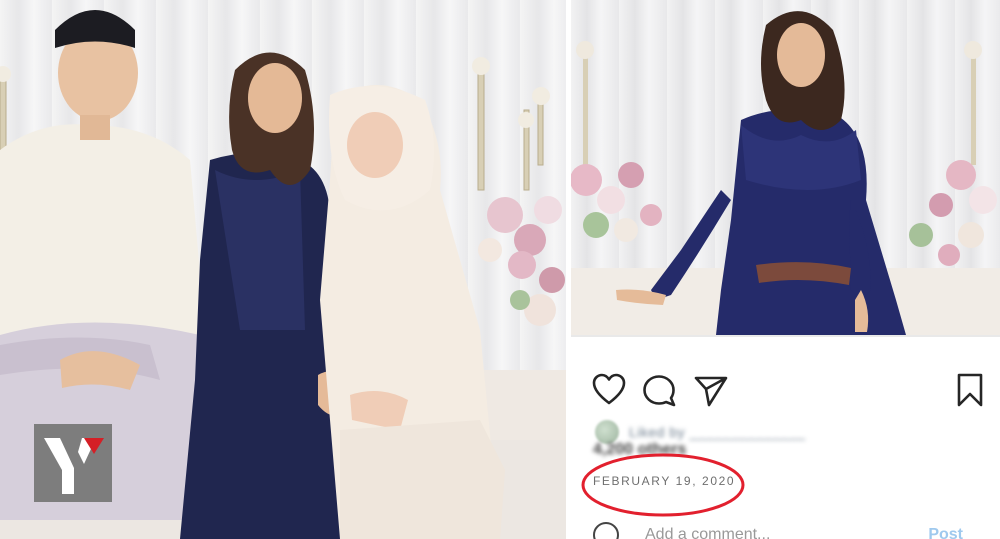 The height and width of the screenshot is (539, 1000). Describe the element at coordinates (717, 432) in the screenshot. I see `liked-by-text: Liked by ______________` at that location.